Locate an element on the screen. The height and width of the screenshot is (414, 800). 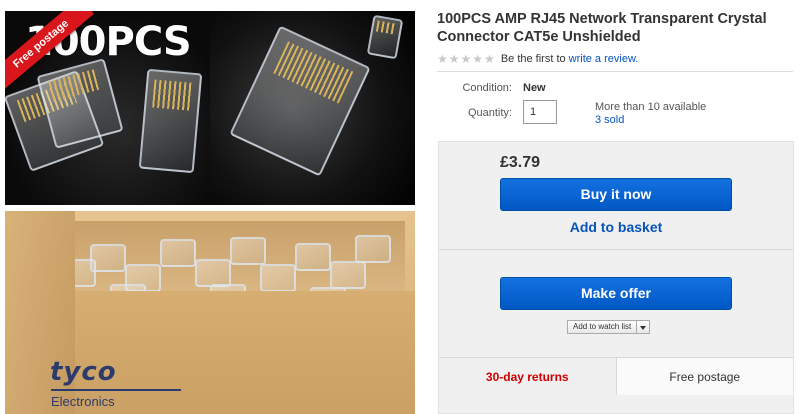
price: £3.79 is located at coordinates (520, 162).